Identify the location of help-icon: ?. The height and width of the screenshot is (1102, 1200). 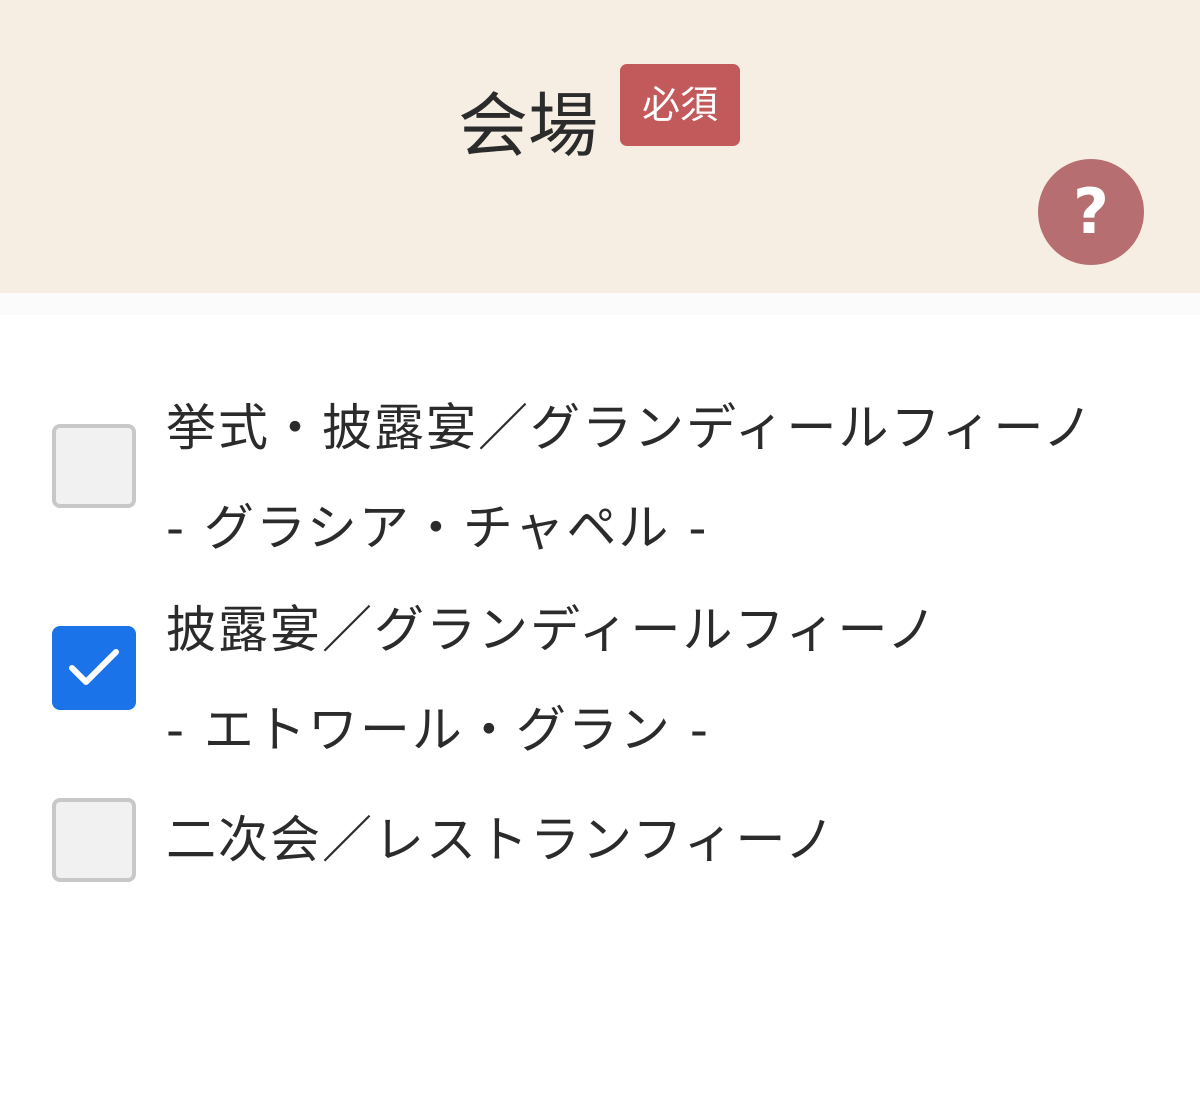
(1091, 212).